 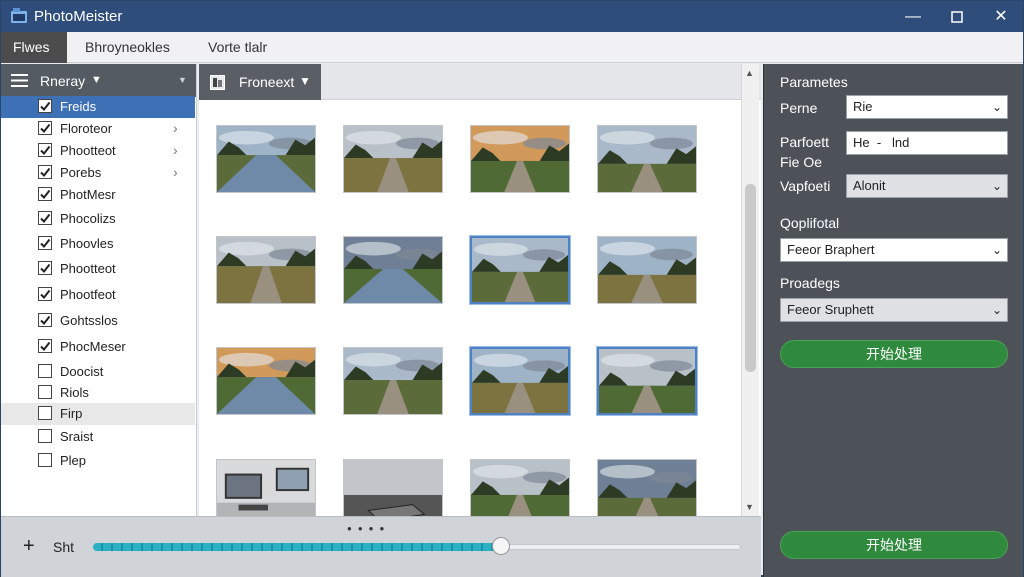 I want to click on tree-item: Porebs ›, so click(x=98, y=173).